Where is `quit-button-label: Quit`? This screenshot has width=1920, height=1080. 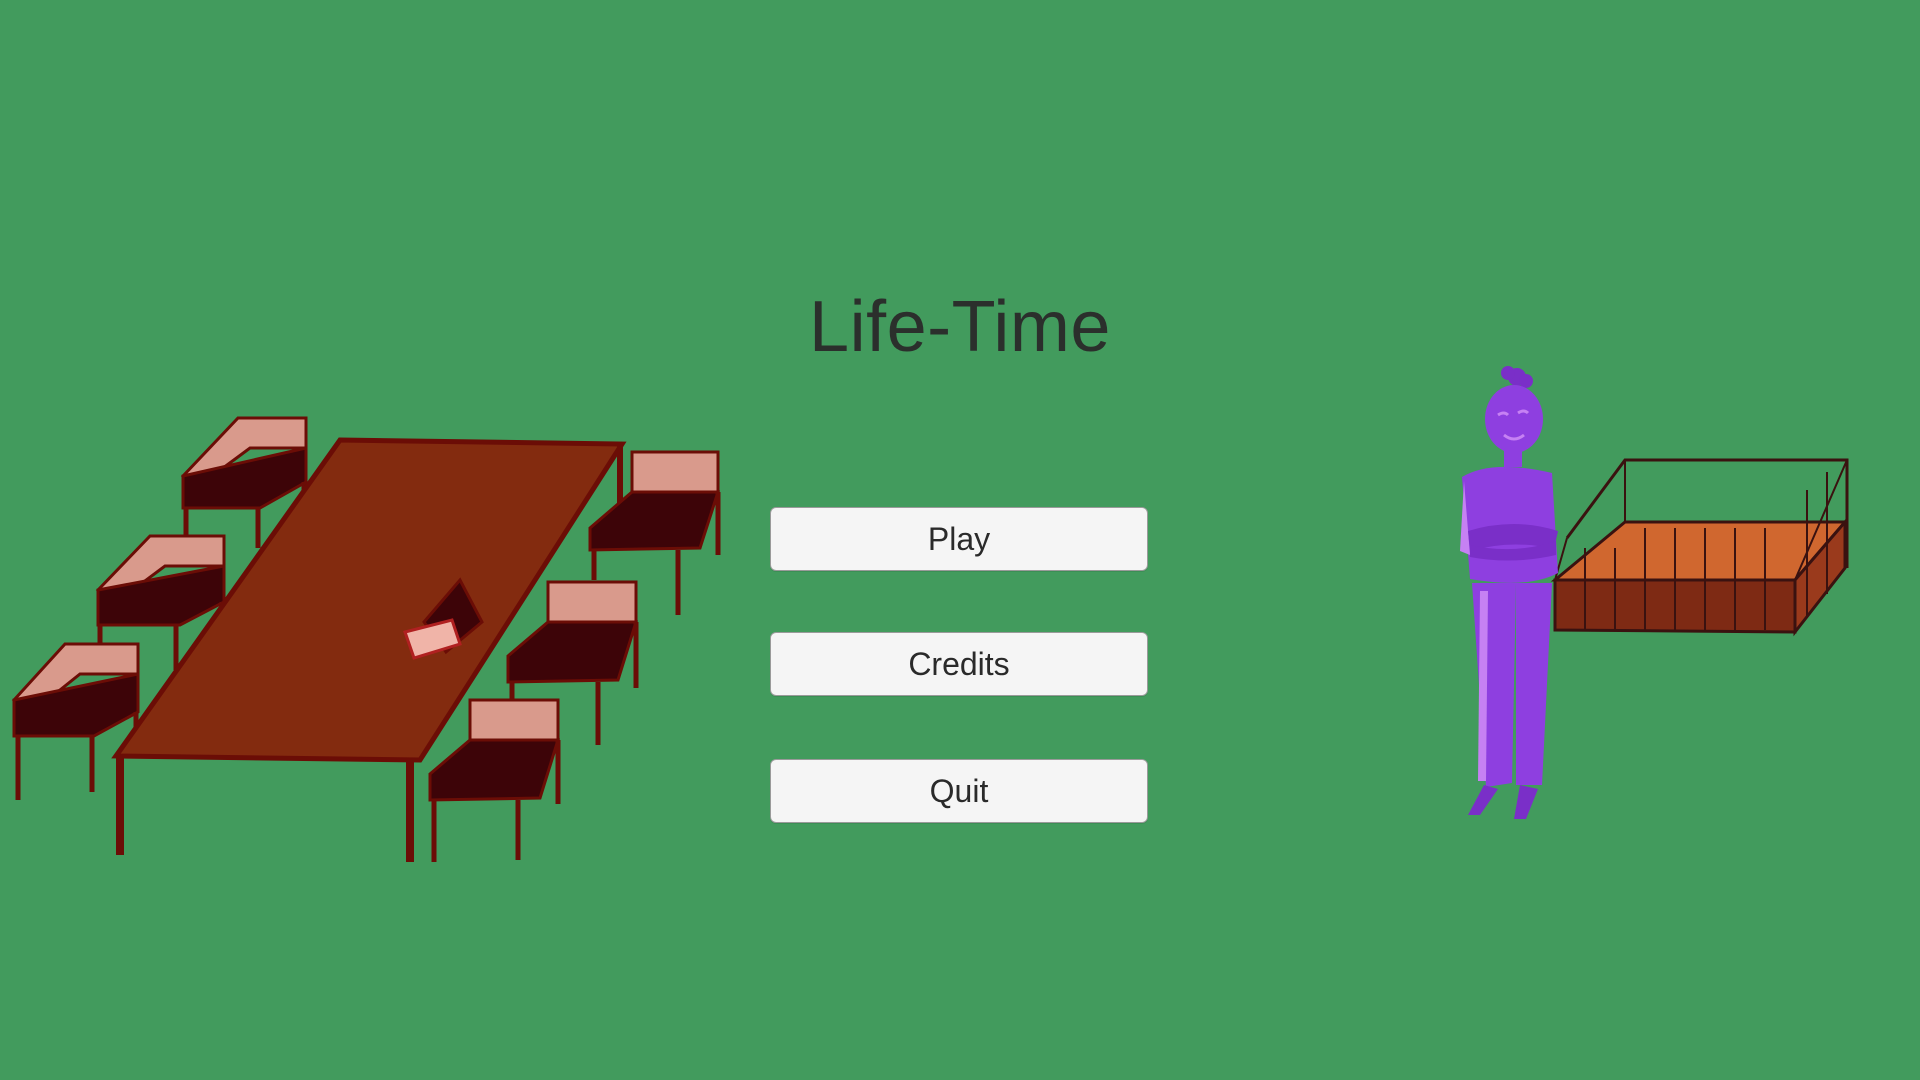 quit-button-label: Quit is located at coordinates (959, 790).